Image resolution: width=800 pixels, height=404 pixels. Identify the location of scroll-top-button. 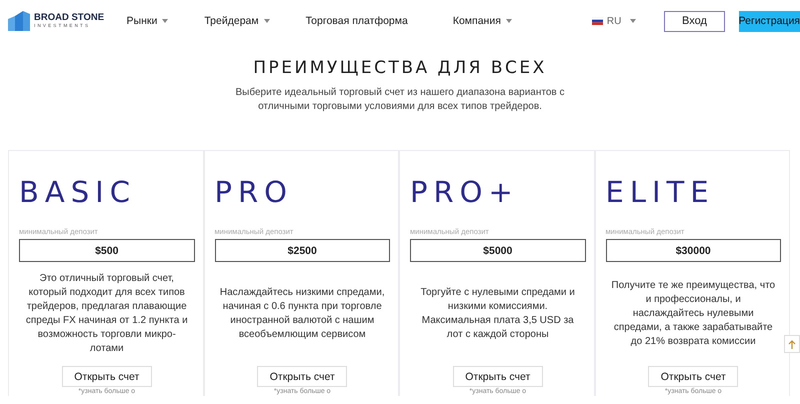
(792, 344).